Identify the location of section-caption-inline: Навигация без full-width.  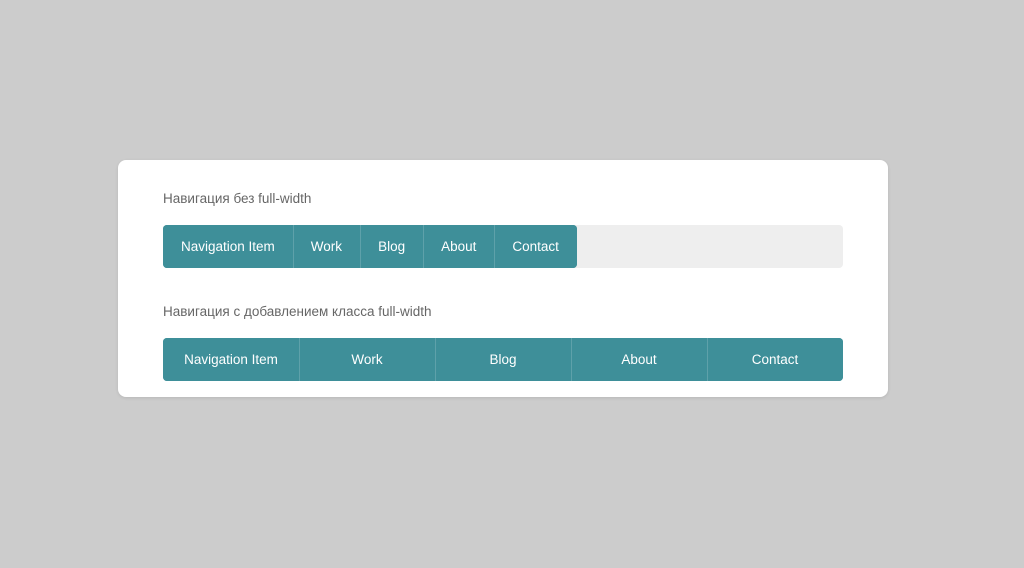
(237, 198).